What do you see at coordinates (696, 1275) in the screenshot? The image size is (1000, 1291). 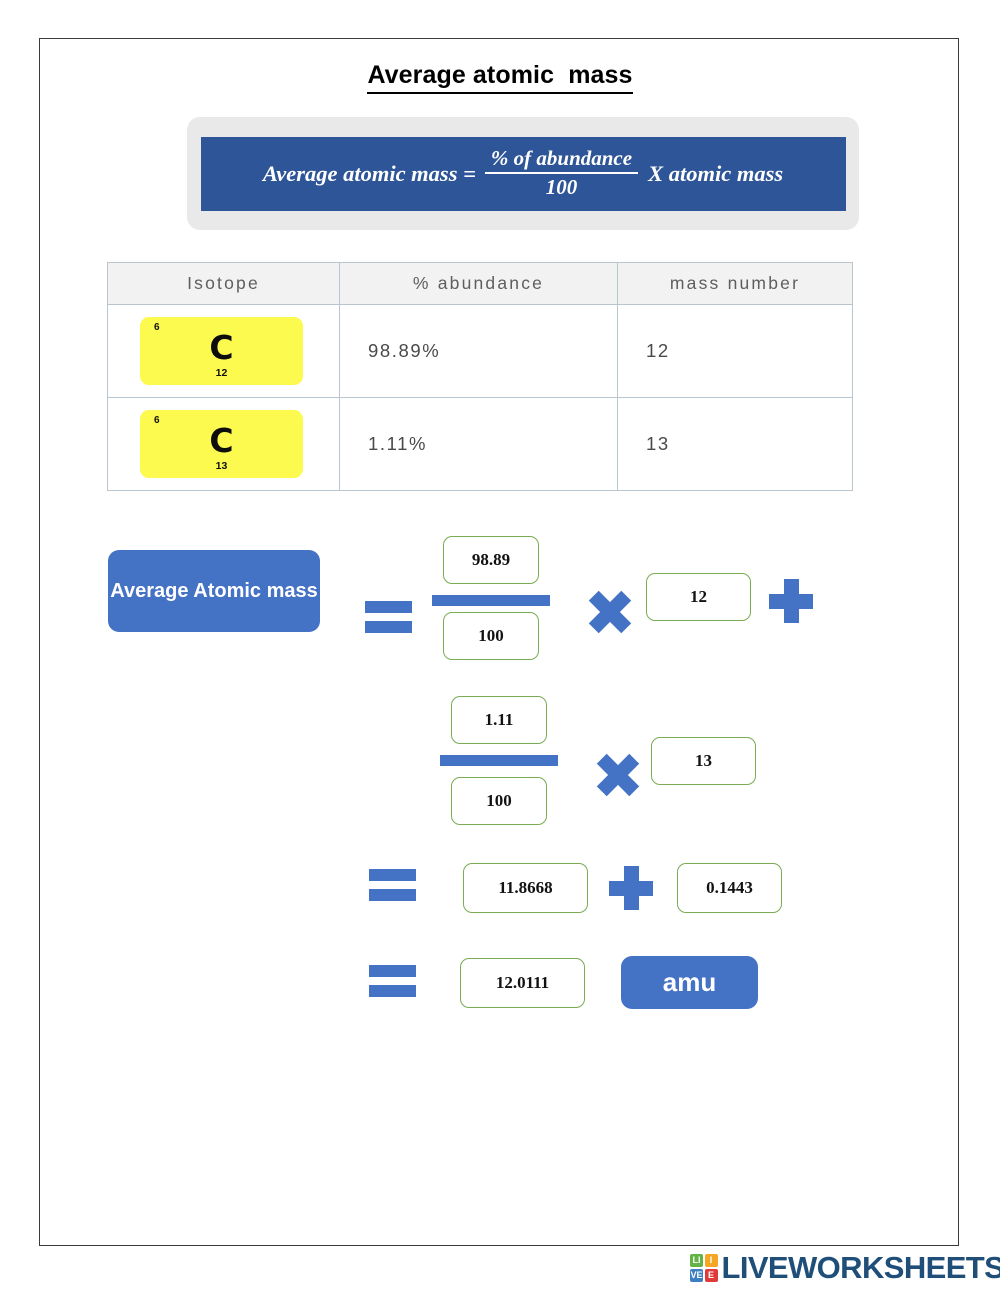 I see `logo-tile-v: VE` at bounding box center [696, 1275].